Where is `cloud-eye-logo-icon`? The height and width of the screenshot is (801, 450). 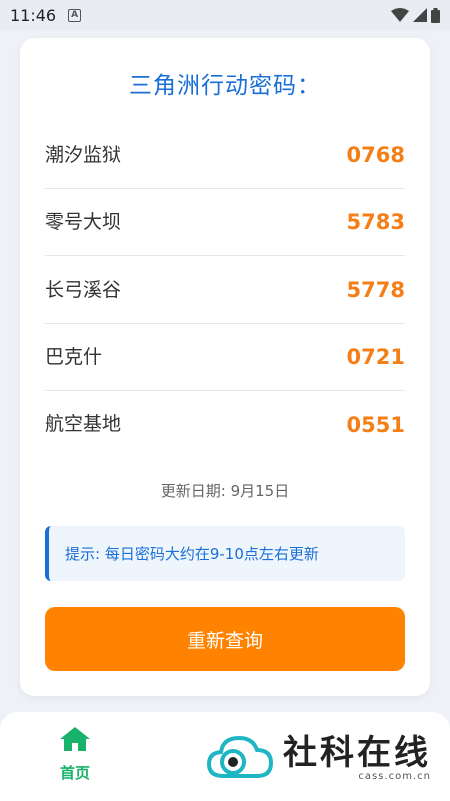 cloud-eye-logo-icon is located at coordinates (240, 756).